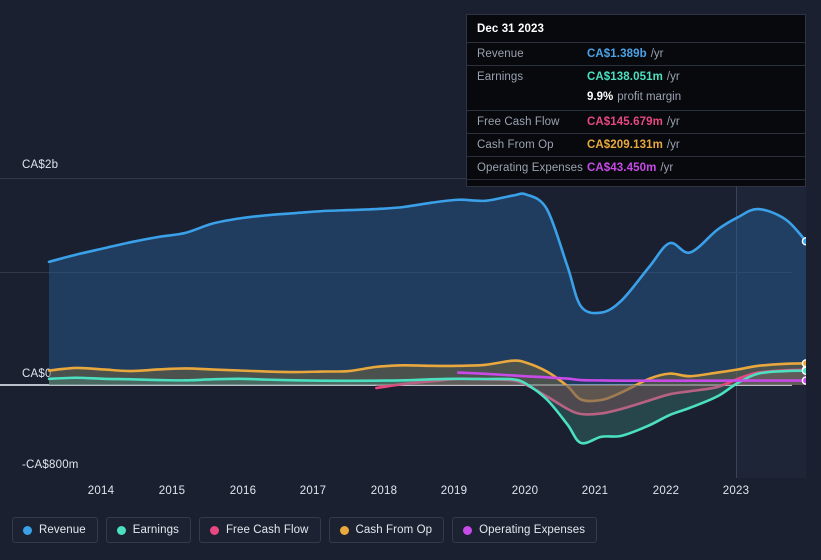 The image size is (821, 560). Describe the element at coordinates (649, 97) in the screenshot. I see `tooltip-label-profit-margin: profit margin` at that location.